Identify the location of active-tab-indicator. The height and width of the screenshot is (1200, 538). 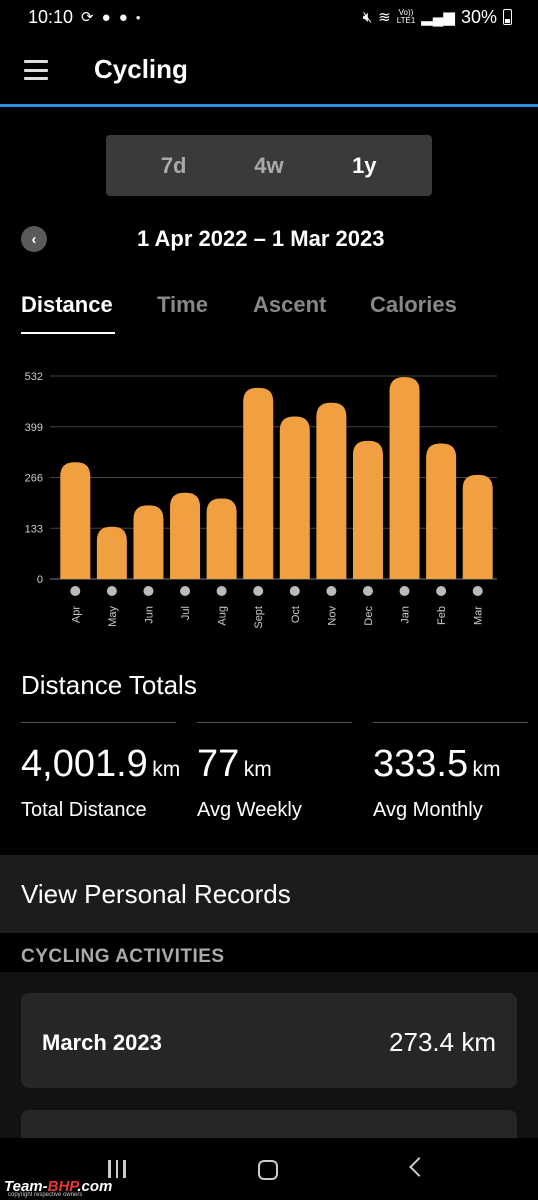
(68, 333).